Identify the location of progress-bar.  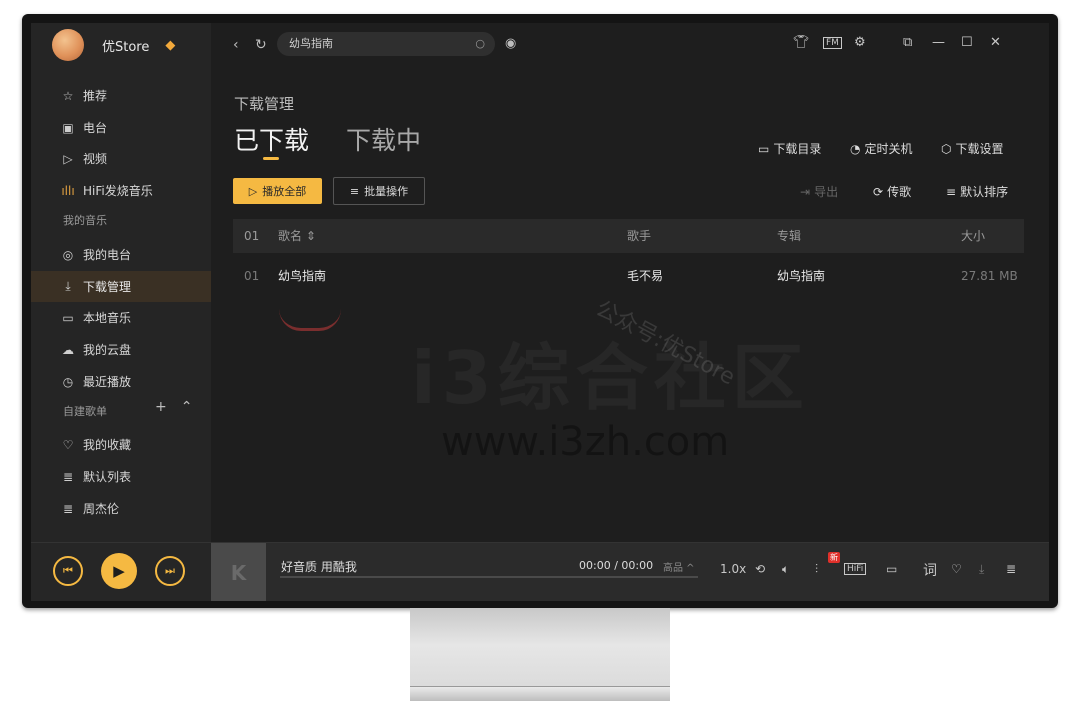
(489, 577).